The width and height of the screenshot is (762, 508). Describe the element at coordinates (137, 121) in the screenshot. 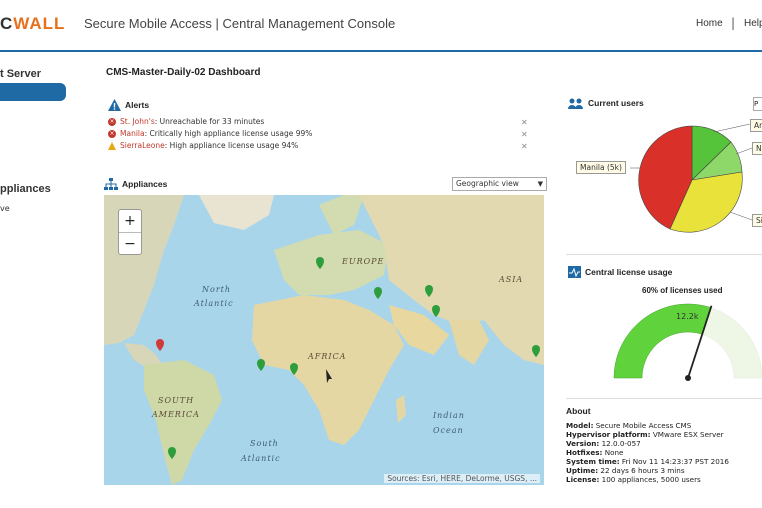

I see `alert-site: St. John's` at that location.